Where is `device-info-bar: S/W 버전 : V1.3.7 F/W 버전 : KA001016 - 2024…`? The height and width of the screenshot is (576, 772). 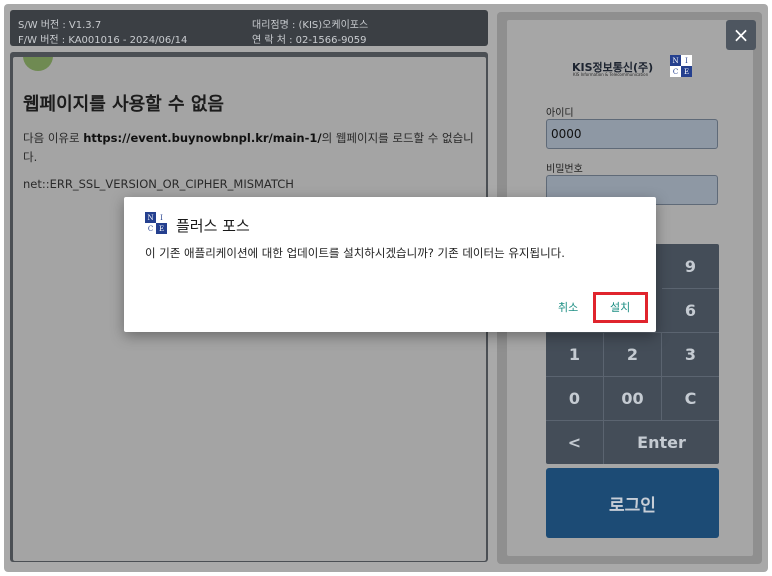
device-info-bar: S/W 버전 : V1.3.7 F/W 버전 : KA001016 - 2024… is located at coordinates (249, 28).